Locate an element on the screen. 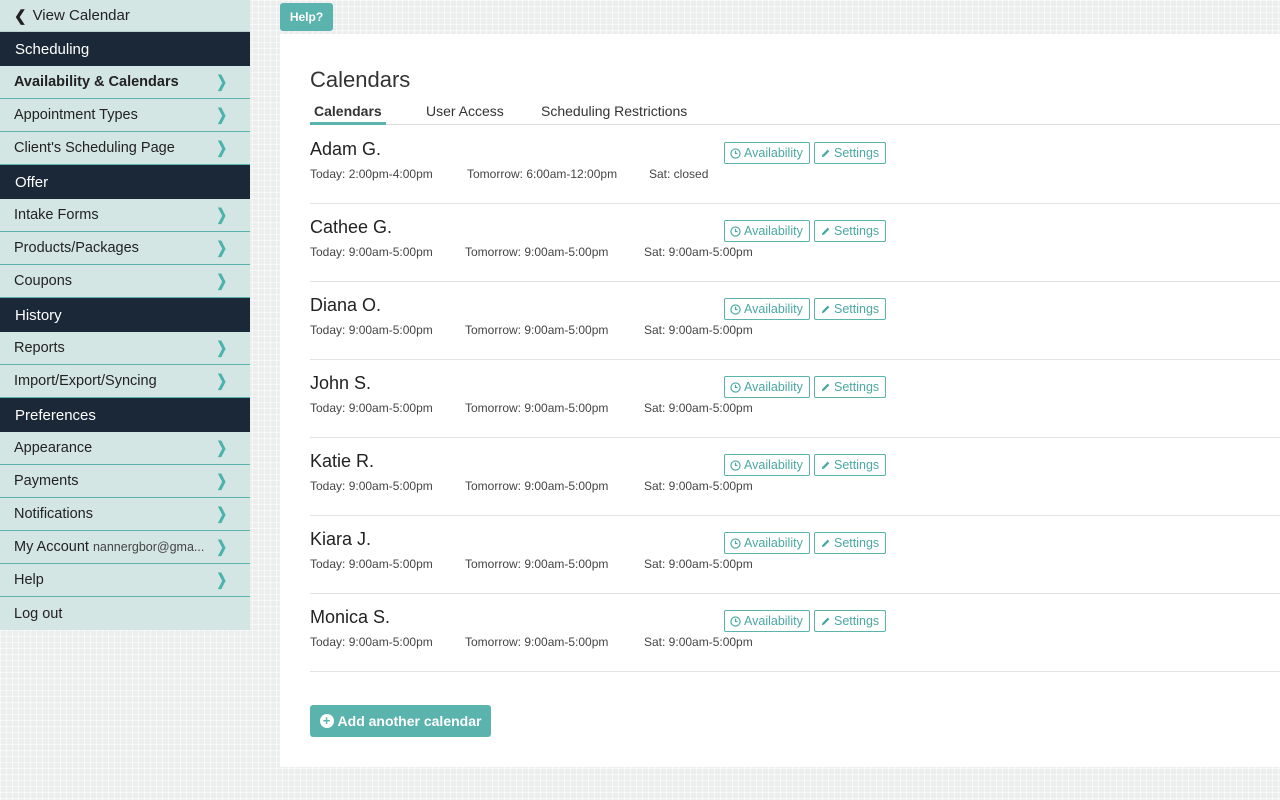 The height and width of the screenshot is (800, 1280). view-calendar-link: ❮ View Calendar is located at coordinates (125, 16).